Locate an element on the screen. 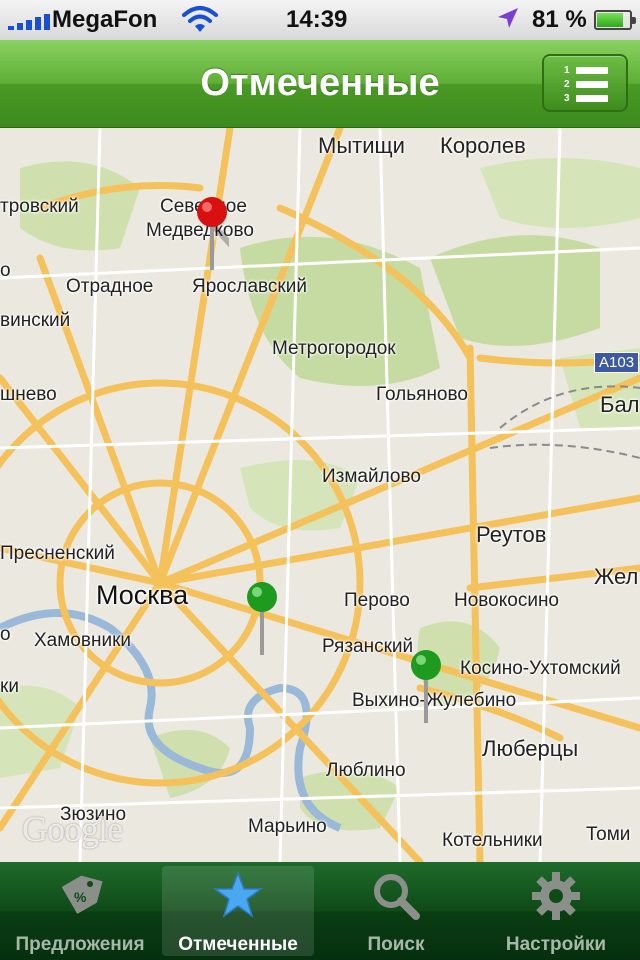 The width and height of the screenshot is (640, 960). status-bar: MegaFon 14:39 81 % is located at coordinates (320, 20).